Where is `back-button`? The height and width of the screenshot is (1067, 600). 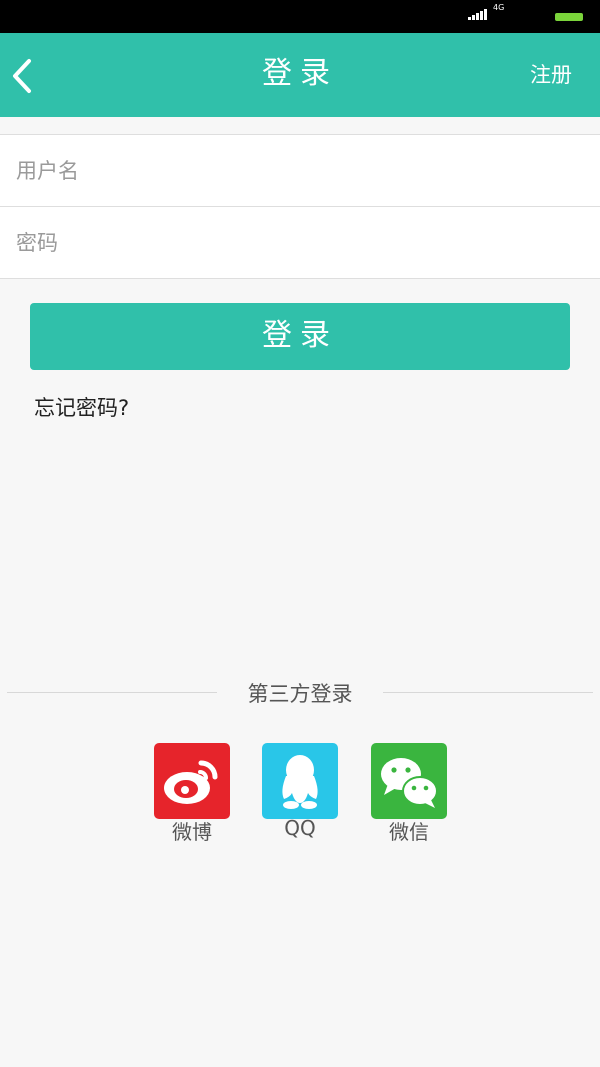
back-button is located at coordinates (30, 75).